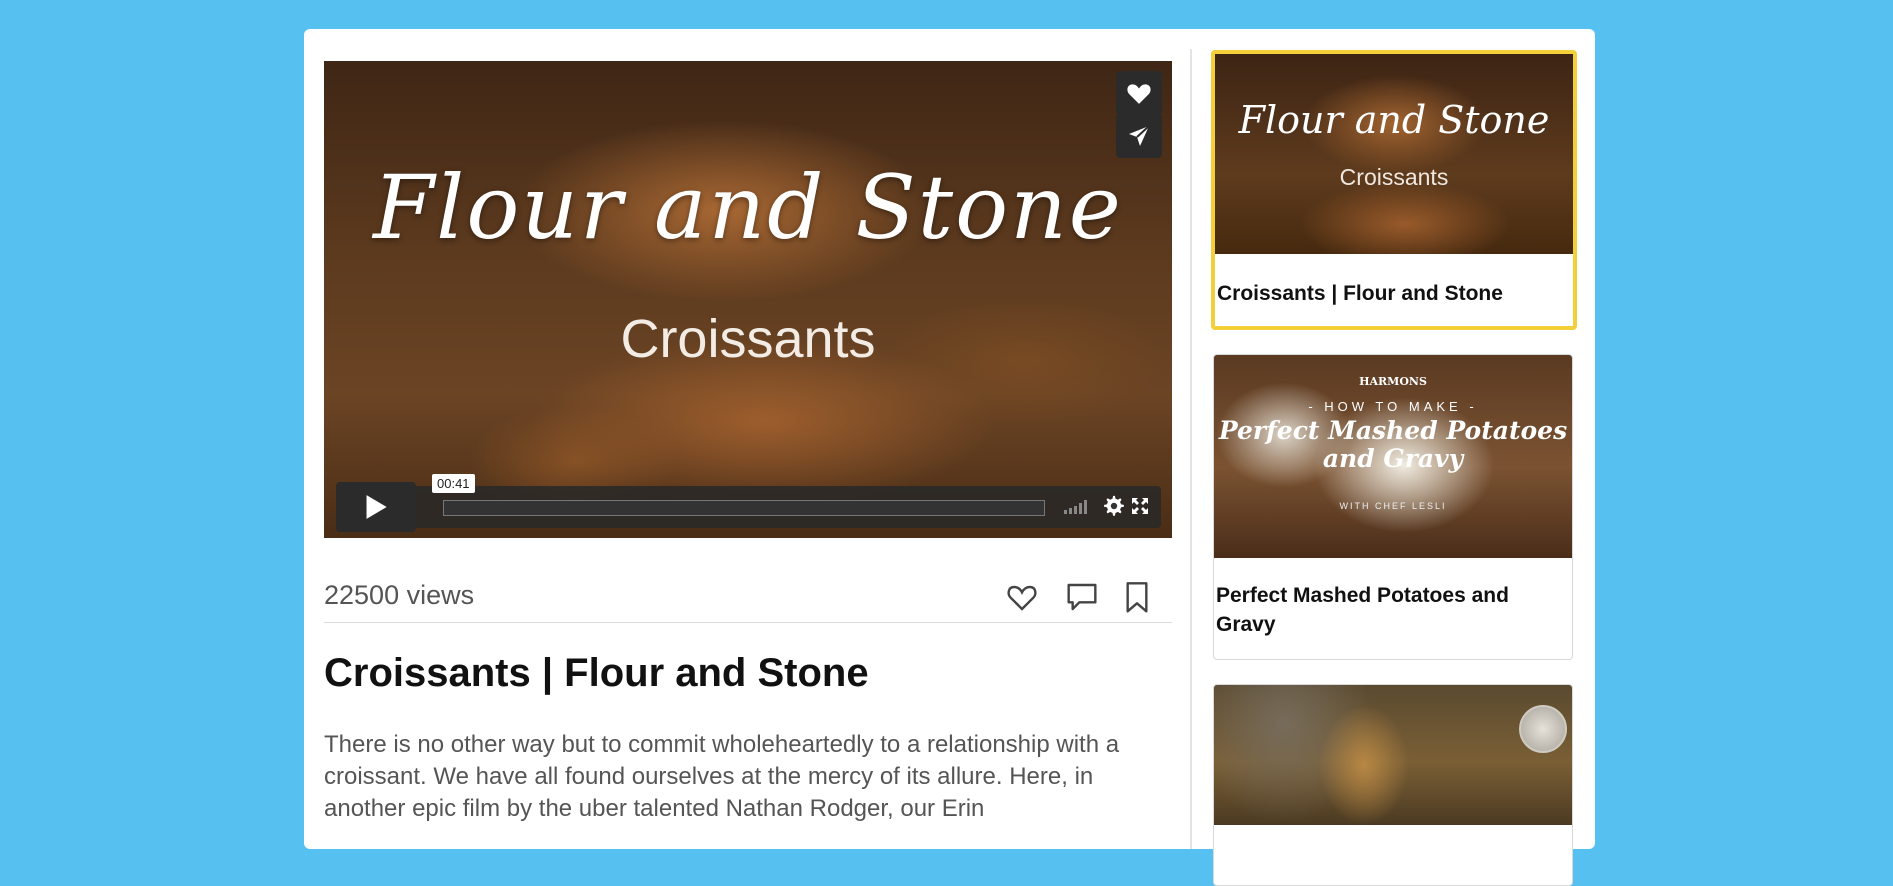  Describe the element at coordinates (1137, 598) in the screenshot. I see `bookmark-icon` at that location.